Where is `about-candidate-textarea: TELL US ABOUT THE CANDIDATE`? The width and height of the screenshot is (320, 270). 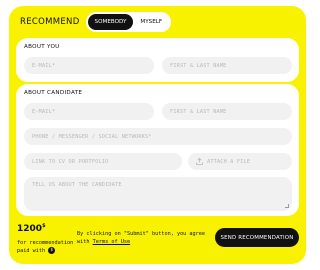
about-candidate-textarea: TELL US ABOUT THE CANDIDATE is located at coordinates (158, 194).